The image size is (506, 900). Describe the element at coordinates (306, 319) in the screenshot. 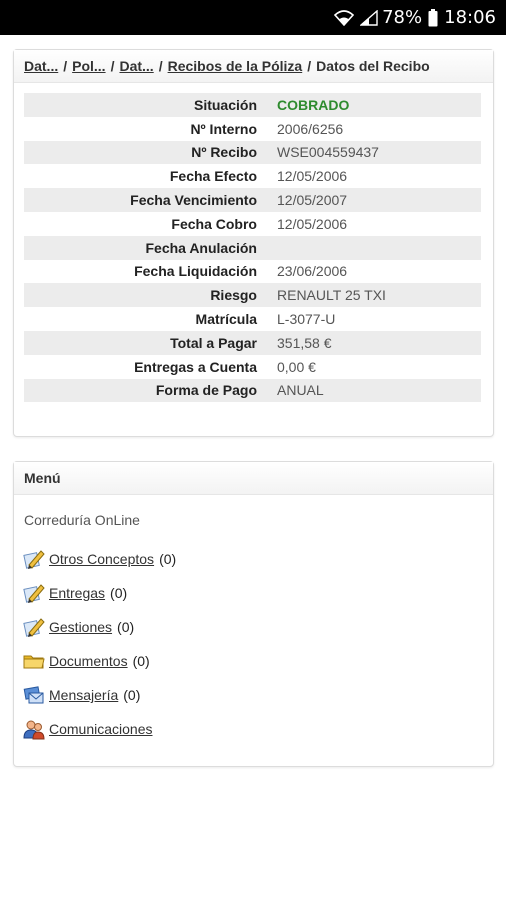

I see `field-value: L-3077-U` at that location.